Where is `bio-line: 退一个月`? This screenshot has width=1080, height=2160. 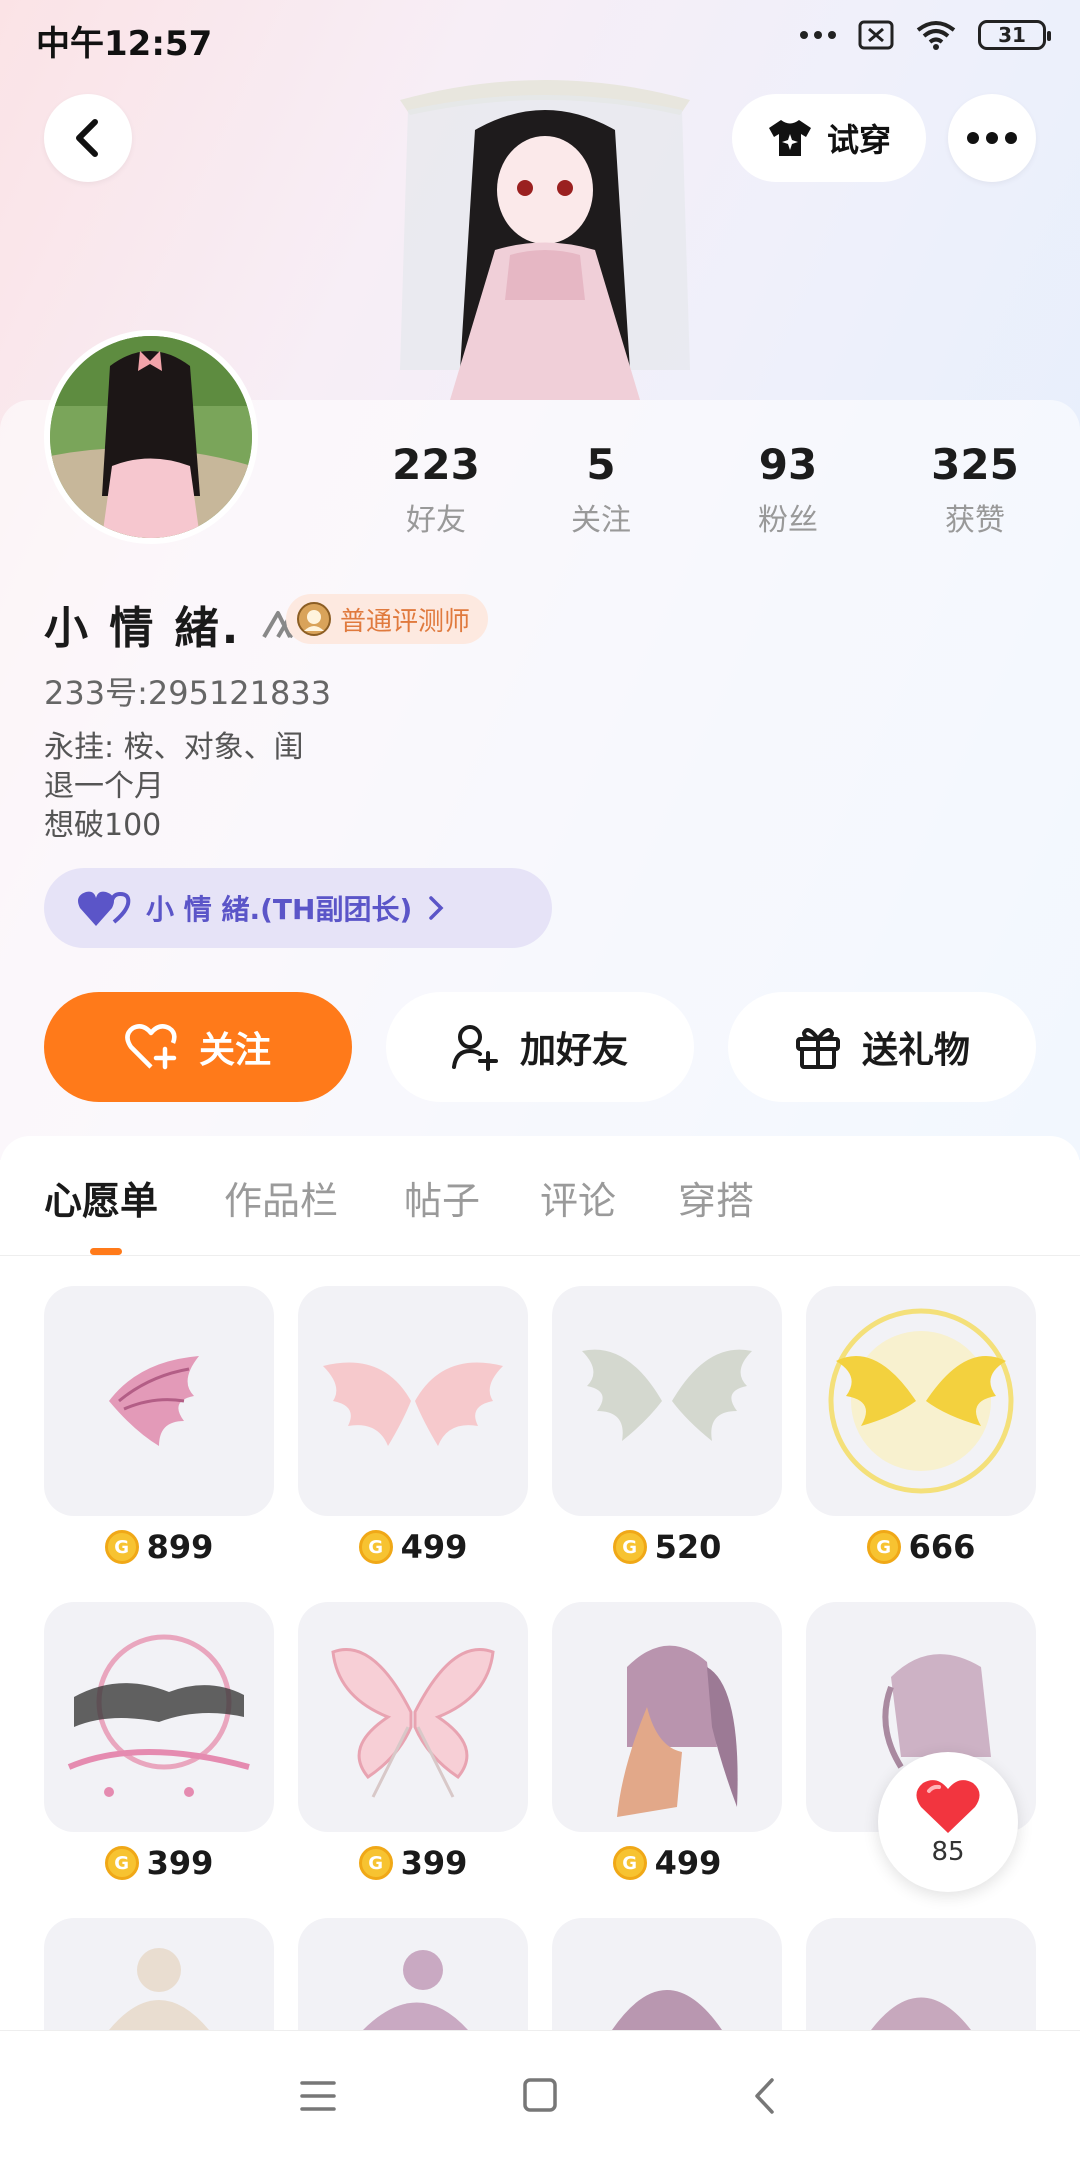
bio-line: 退一个月 is located at coordinates (104, 786).